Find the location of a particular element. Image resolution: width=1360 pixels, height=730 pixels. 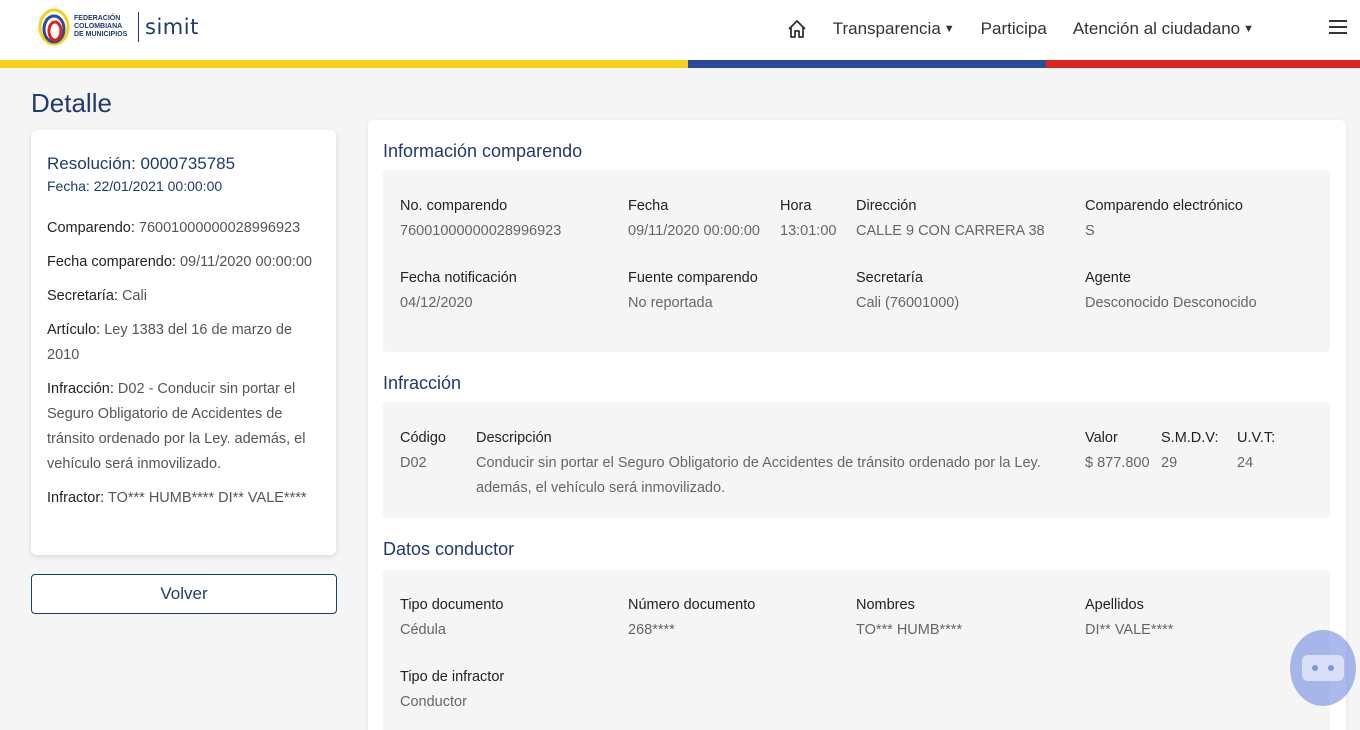

robot-icon is located at coordinates (1323, 668).